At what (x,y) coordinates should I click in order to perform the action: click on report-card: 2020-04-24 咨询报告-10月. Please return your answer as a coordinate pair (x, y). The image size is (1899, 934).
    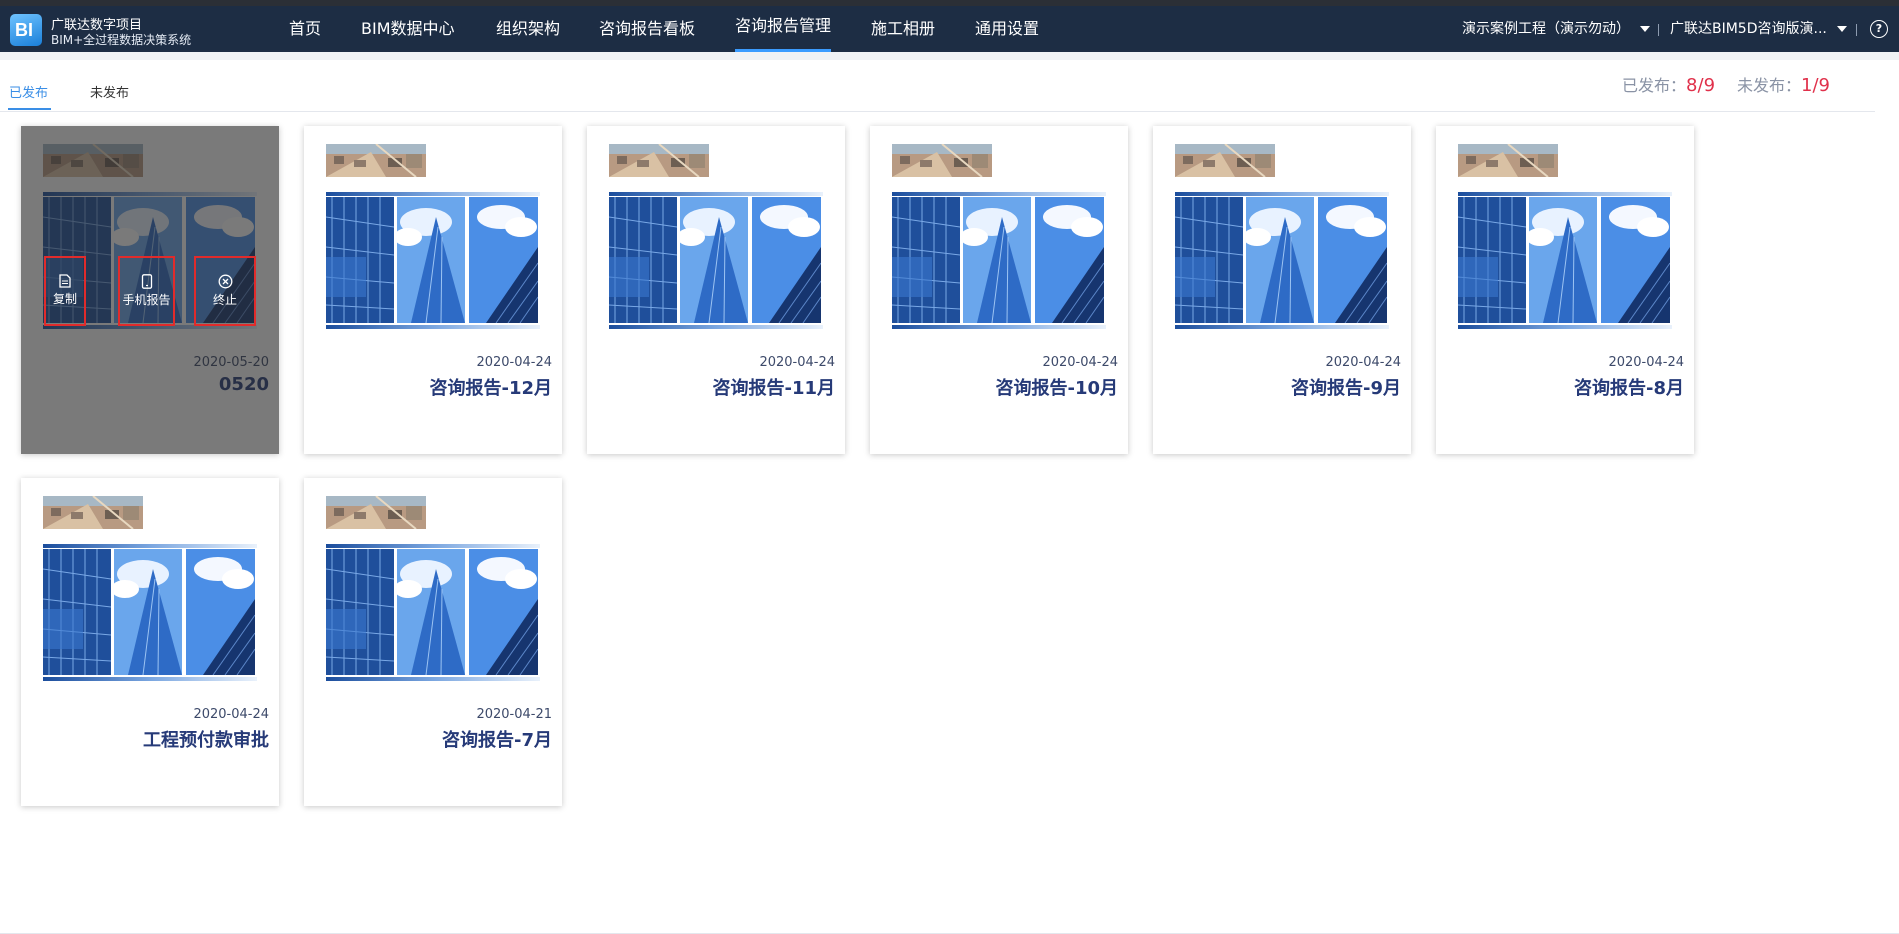
    Looking at the image, I should click on (999, 290).